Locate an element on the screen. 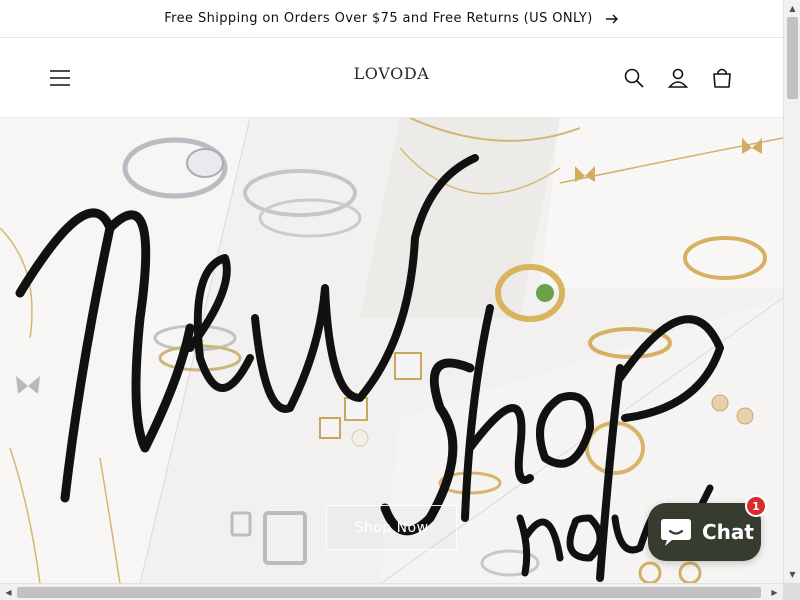 The width and height of the screenshot is (800, 600). scrollbar-corner is located at coordinates (791, 591).